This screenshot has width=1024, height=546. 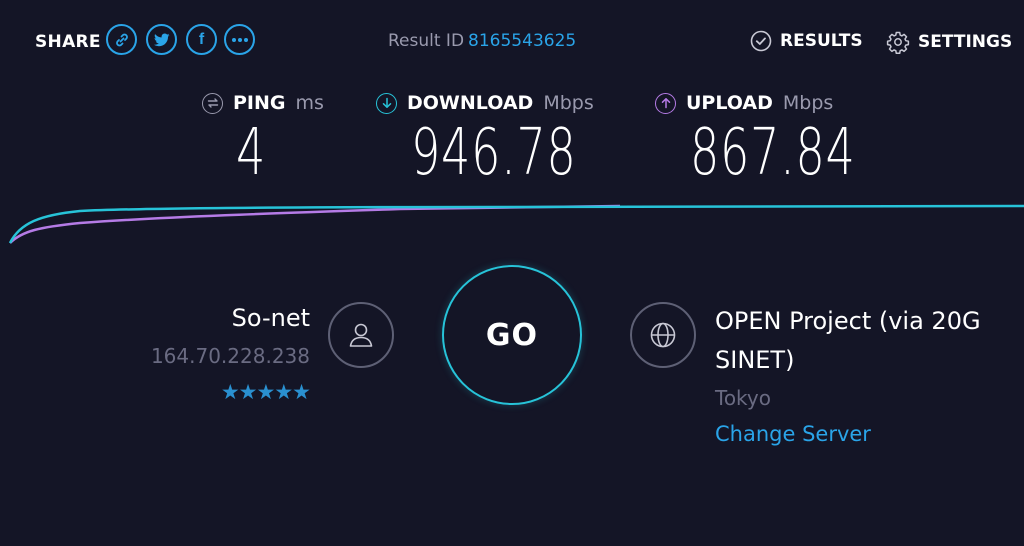 What do you see at coordinates (729, 103) in the screenshot?
I see `upload-label: UPLOAD` at bounding box center [729, 103].